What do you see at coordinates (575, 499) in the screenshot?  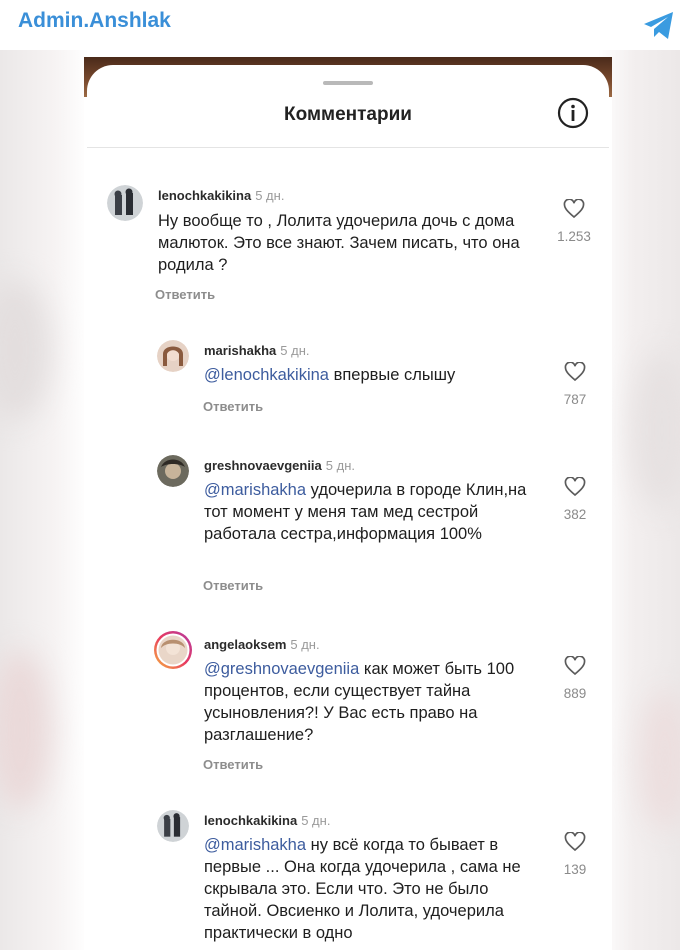 I see `like-control: 382` at bounding box center [575, 499].